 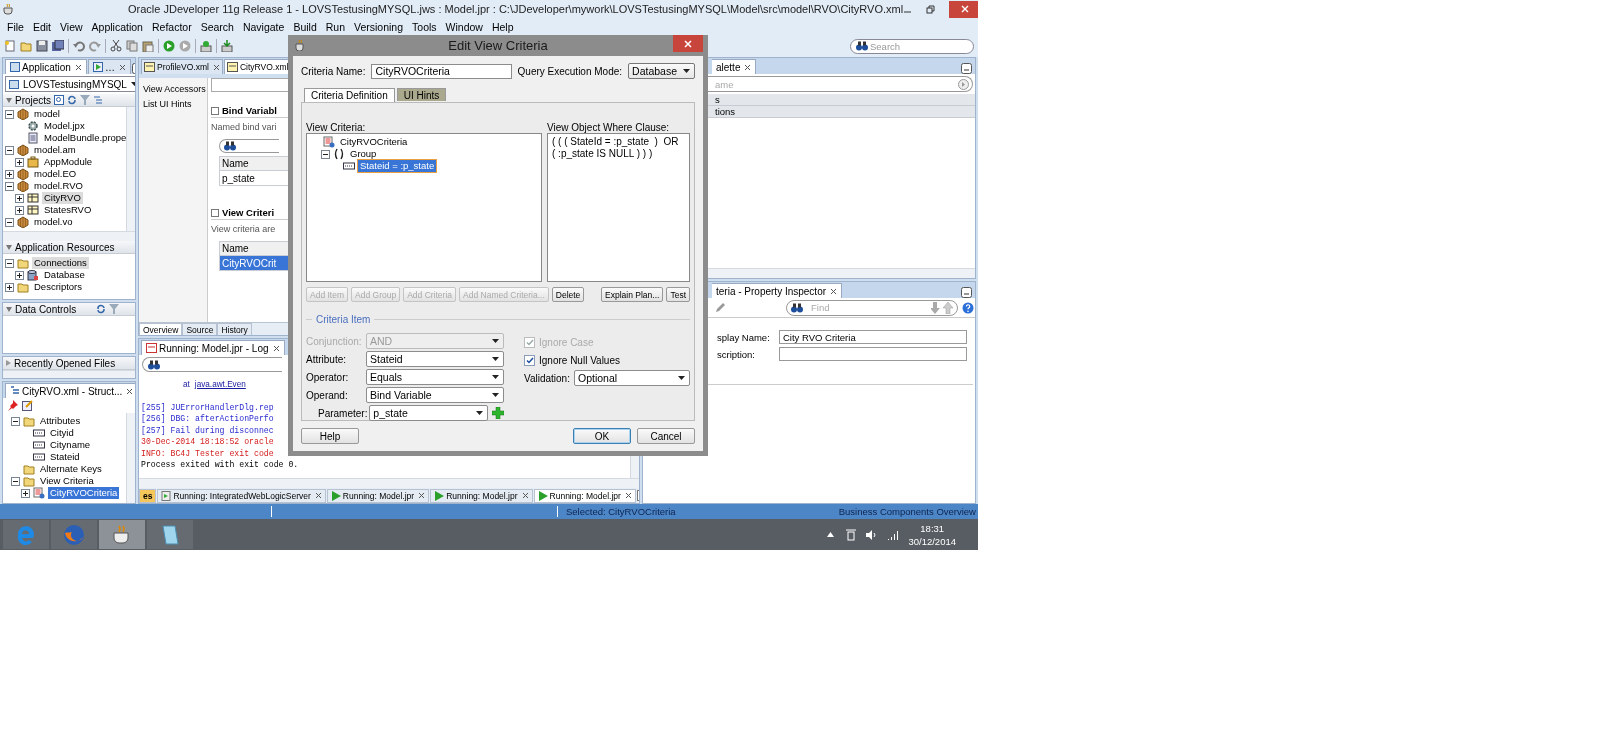 I want to click on plan-button: Test, so click(x=678, y=294).